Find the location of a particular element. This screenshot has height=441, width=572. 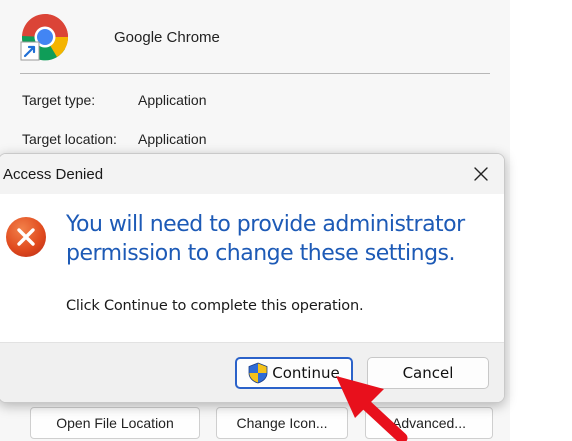

close-icon is located at coordinates (481, 174).